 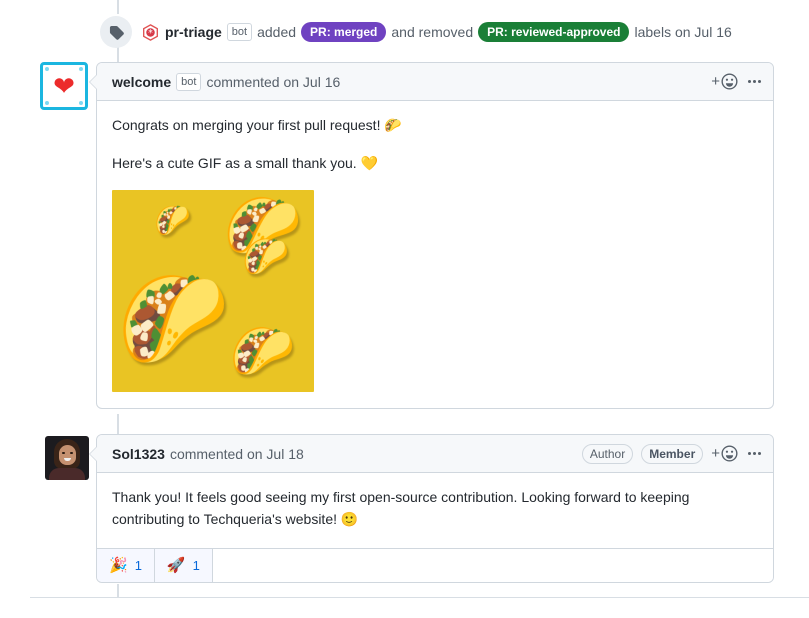 I want to click on reactions-bar: 🎉 1 🚀 1, so click(x=435, y=565).